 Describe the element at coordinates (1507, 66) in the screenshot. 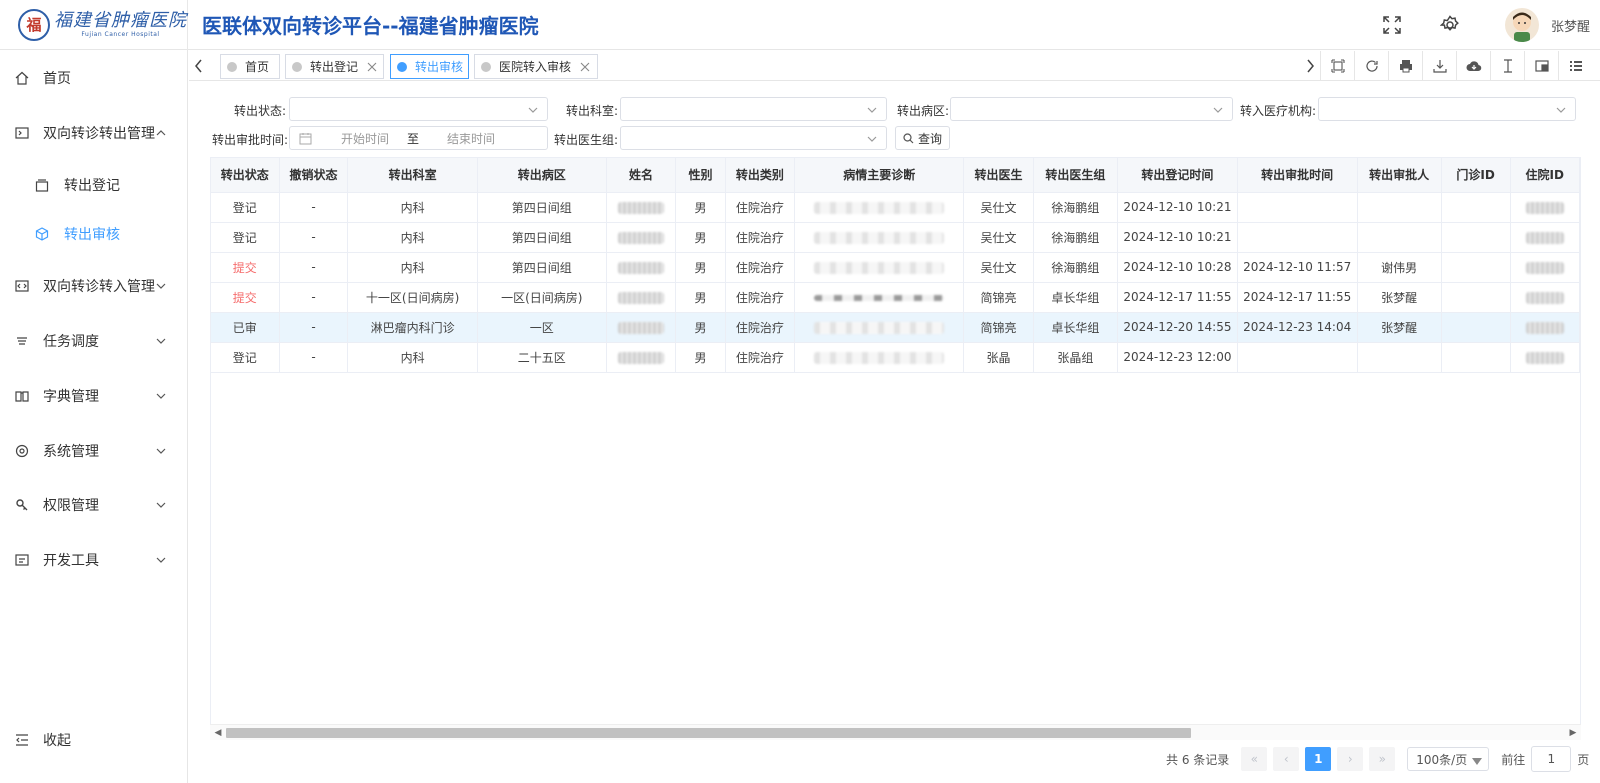

I see `text-cursor-icon` at that location.